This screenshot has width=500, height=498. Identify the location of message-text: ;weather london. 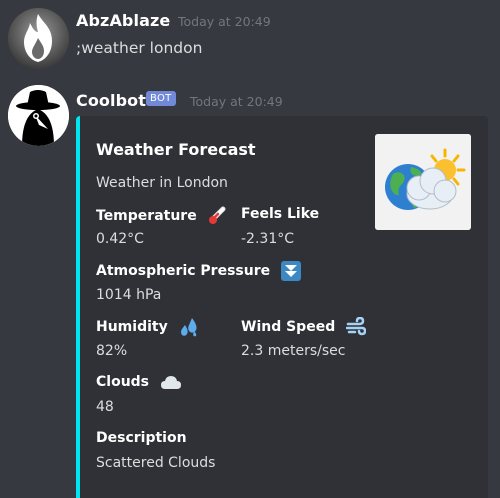
(139, 48).